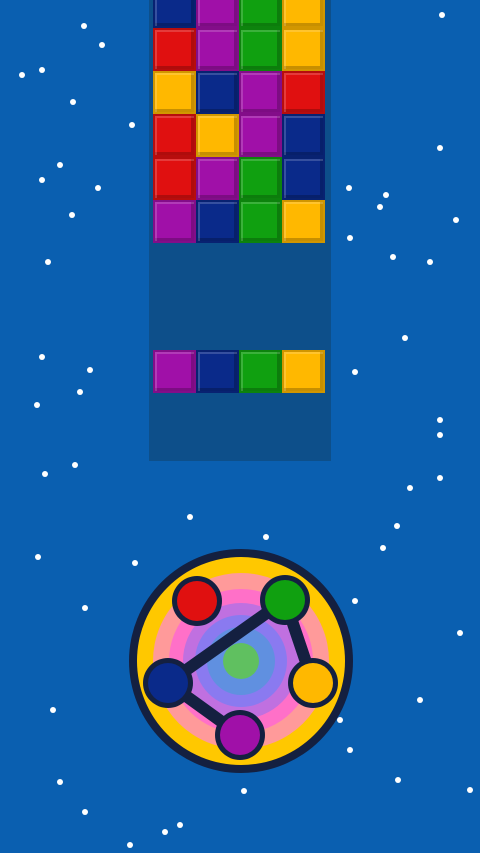  What do you see at coordinates (168, 683) in the screenshot?
I see `navy-node` at bounding box center [168, 683].